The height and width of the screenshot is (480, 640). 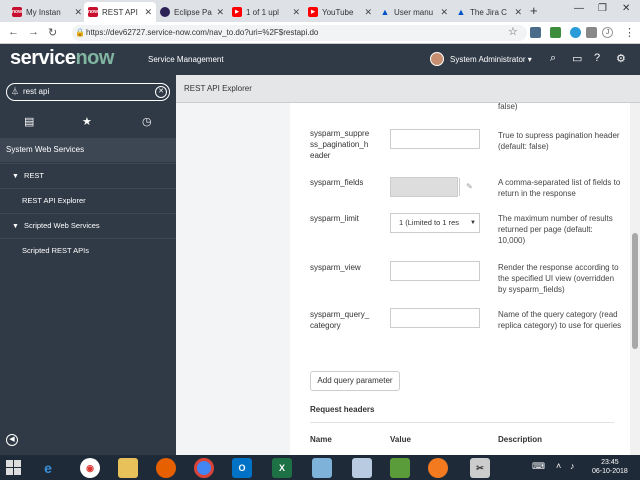 I want to click on bookmark-star-icon: ☆, so click(x=513, y=31).